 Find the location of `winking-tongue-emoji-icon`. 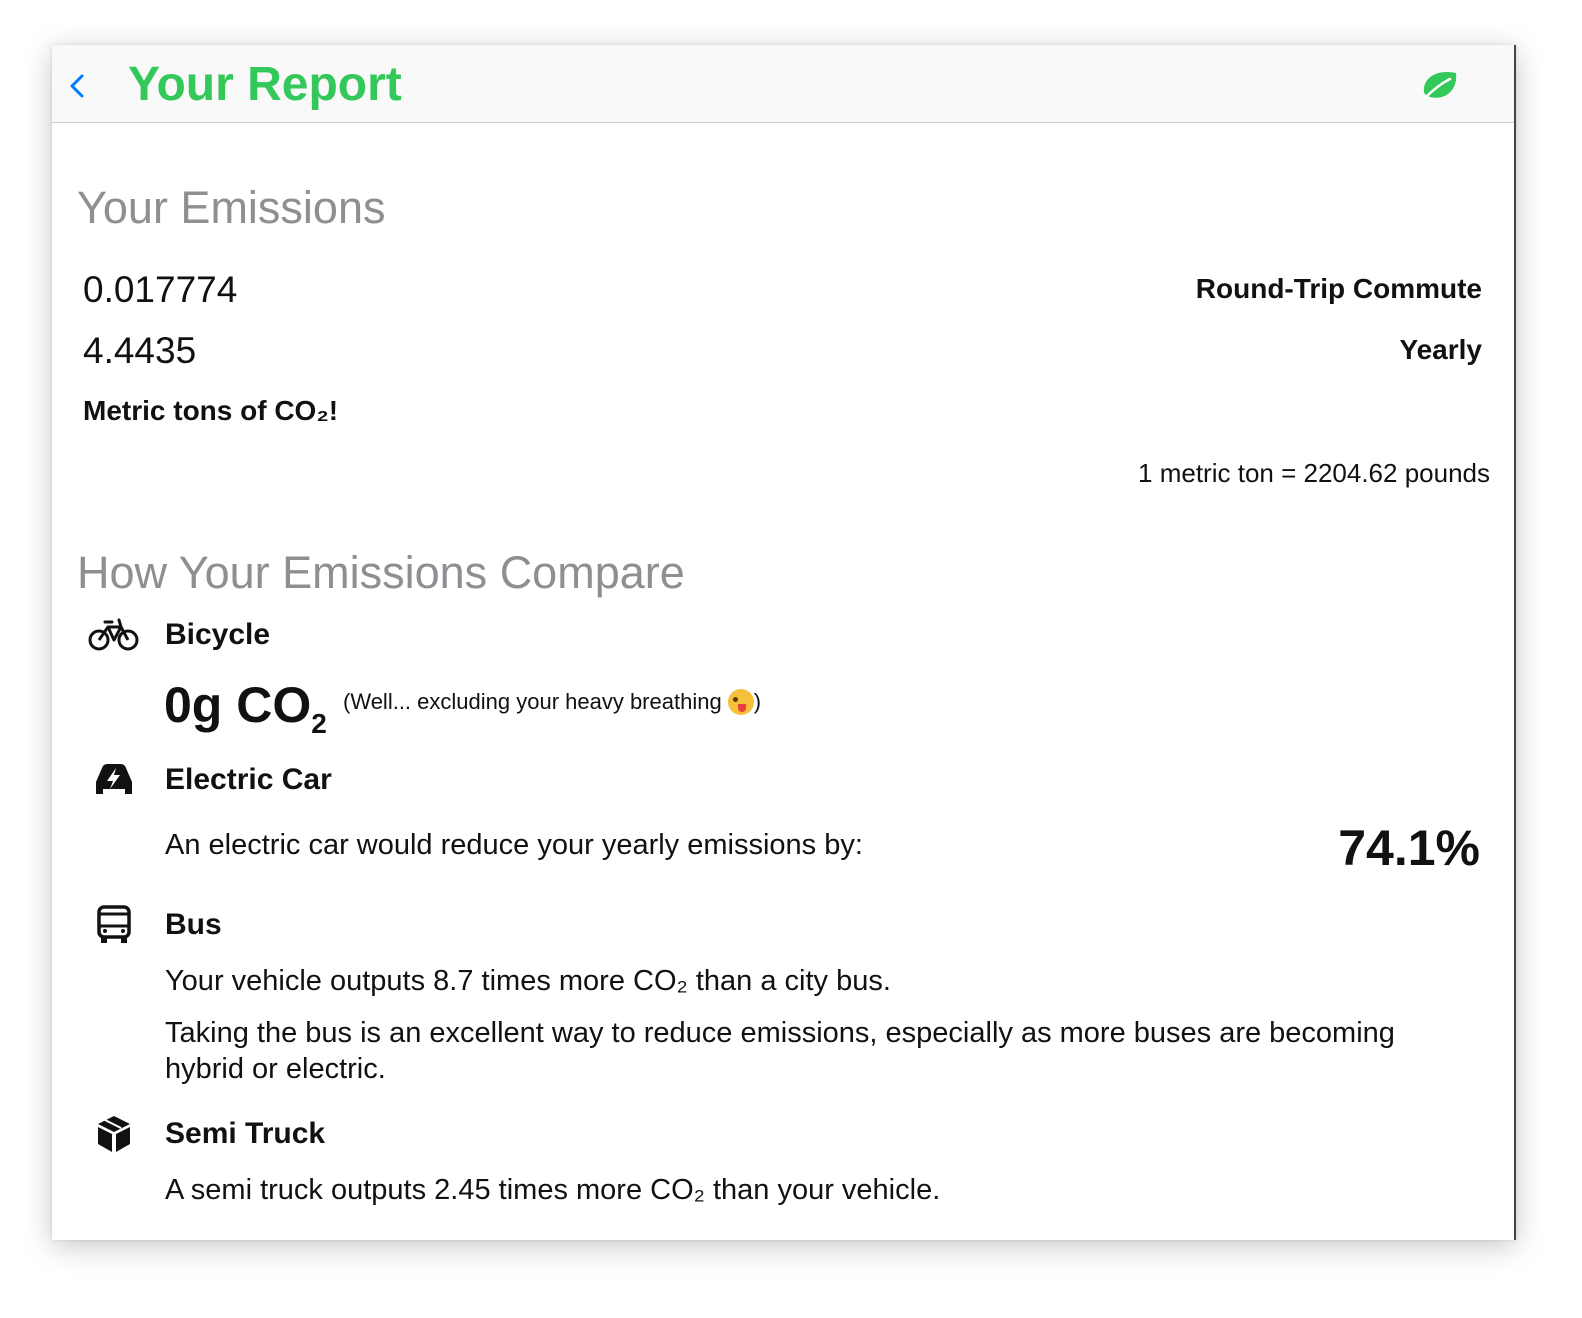

winking-tongue-emoji-icon is located at coordinates (740, 702).